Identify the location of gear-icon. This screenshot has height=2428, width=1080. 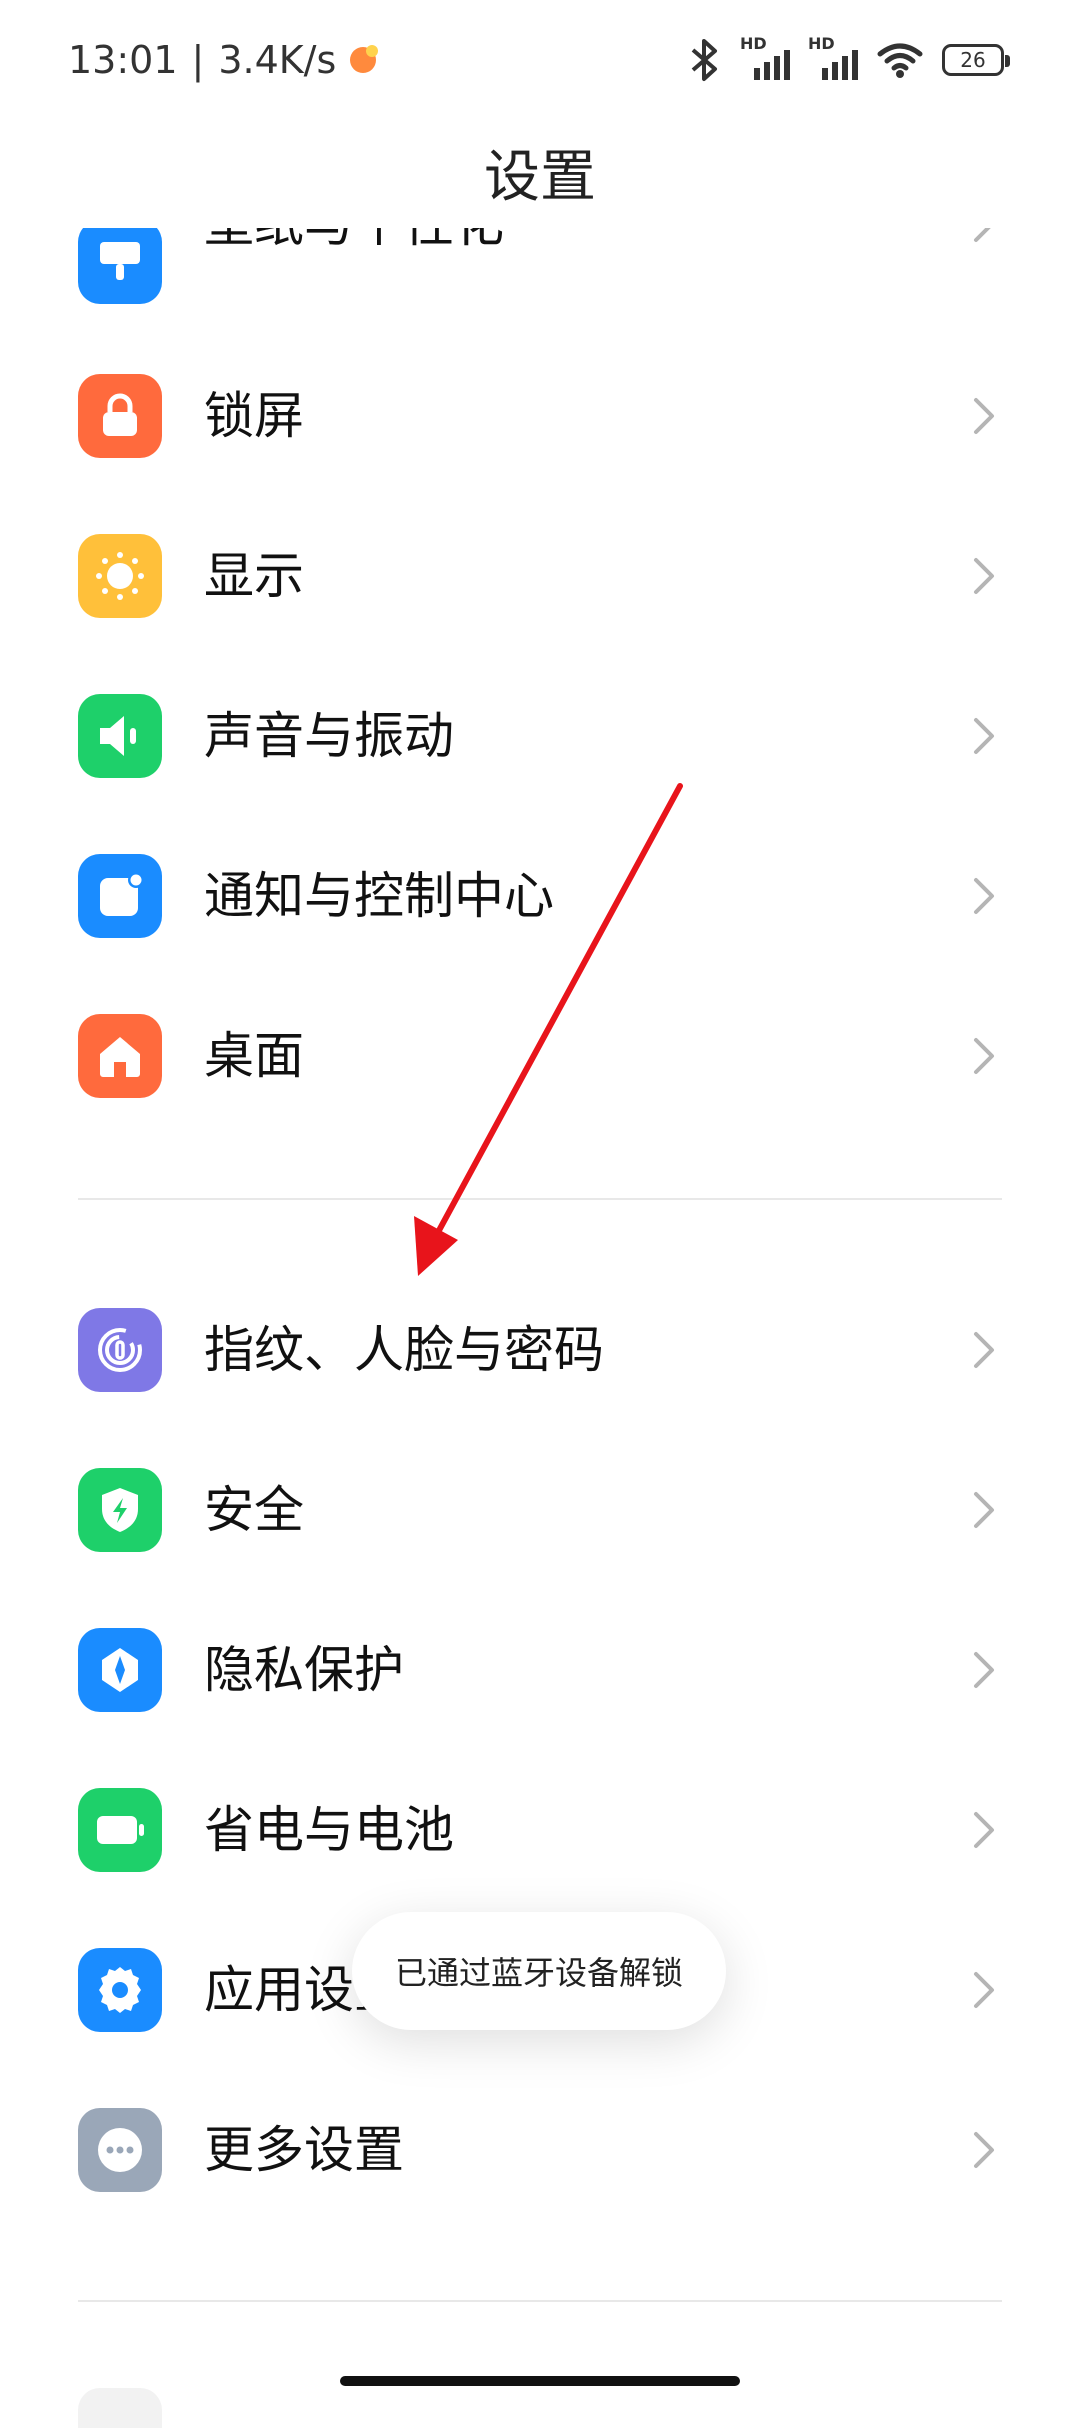
(120, 1990).